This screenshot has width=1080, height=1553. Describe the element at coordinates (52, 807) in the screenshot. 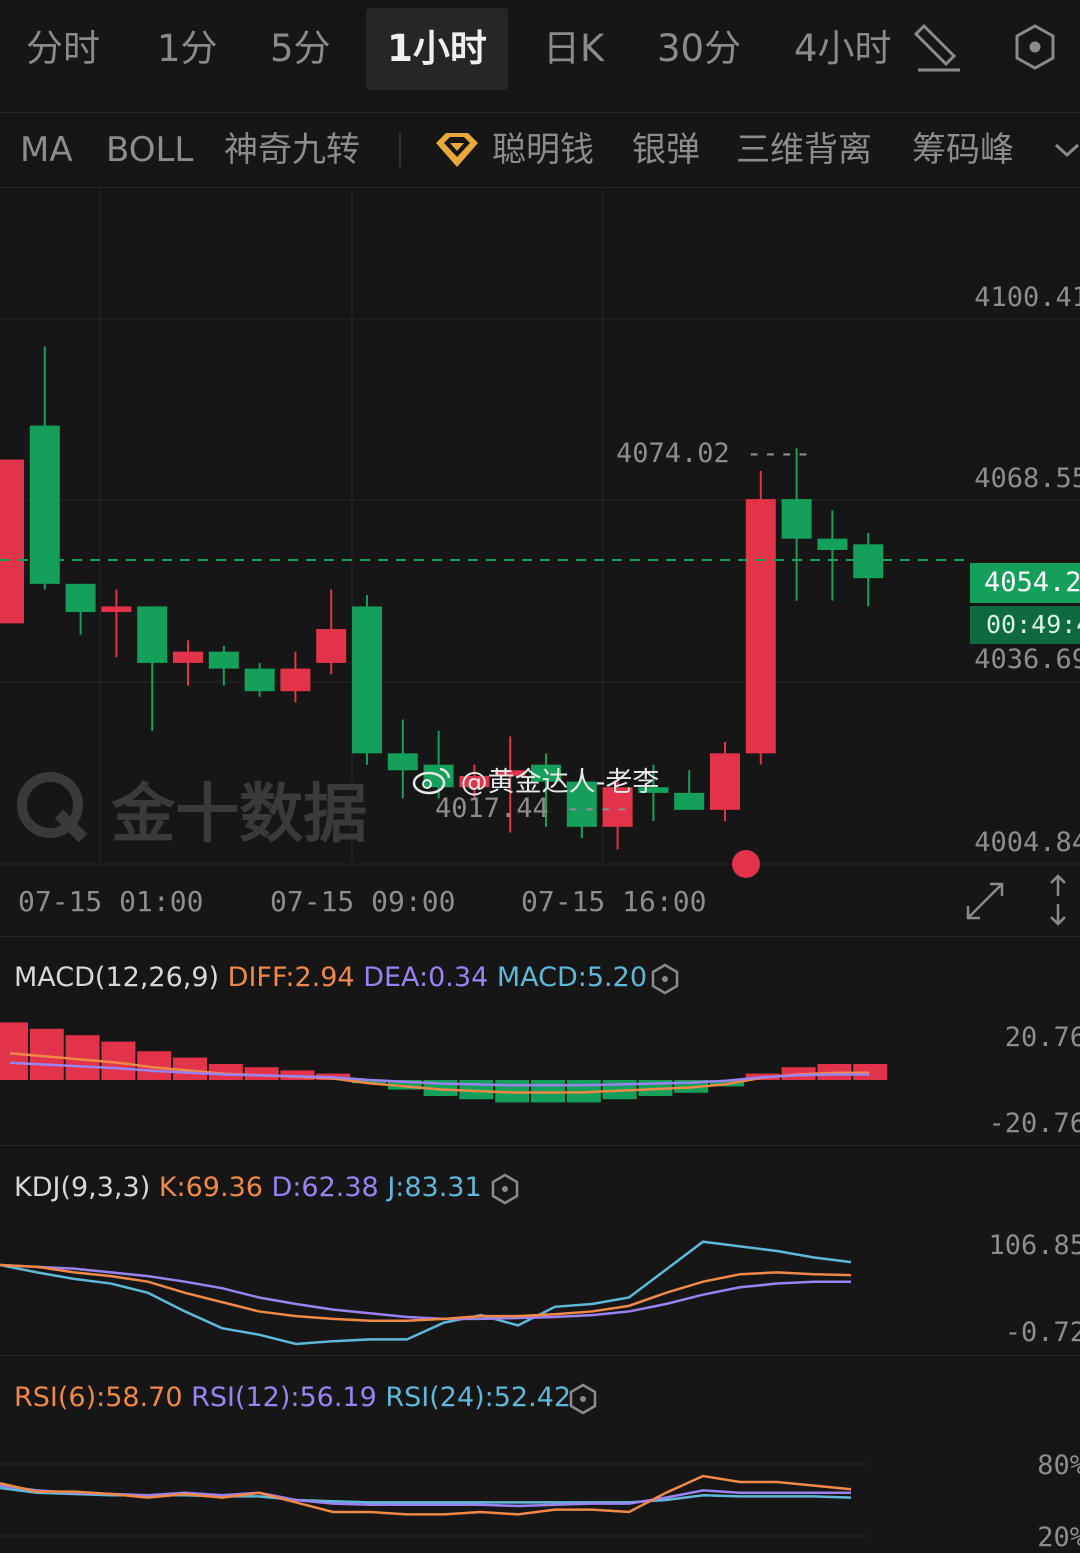

I see `jin10-logo-icon` at that location.